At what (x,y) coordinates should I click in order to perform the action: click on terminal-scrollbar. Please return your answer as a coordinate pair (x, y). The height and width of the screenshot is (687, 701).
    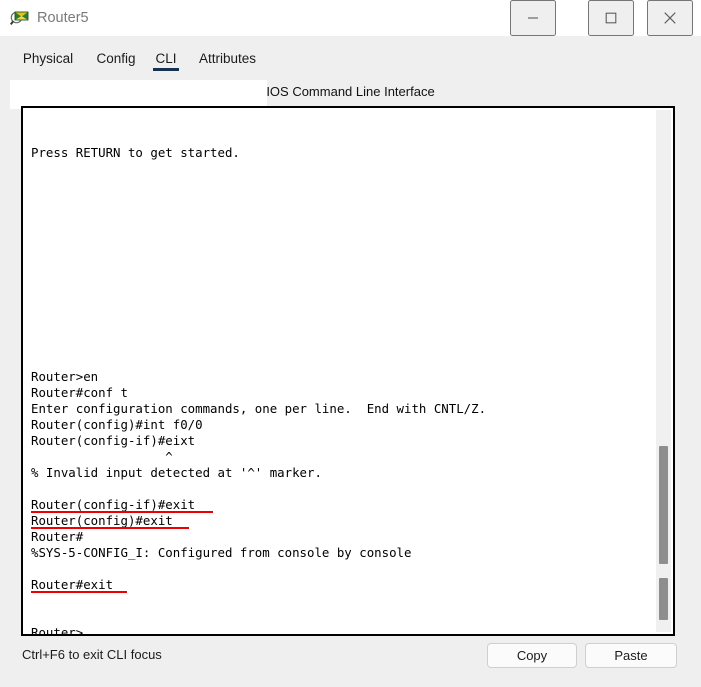
    Looking at the image, I should click on (663, 371).